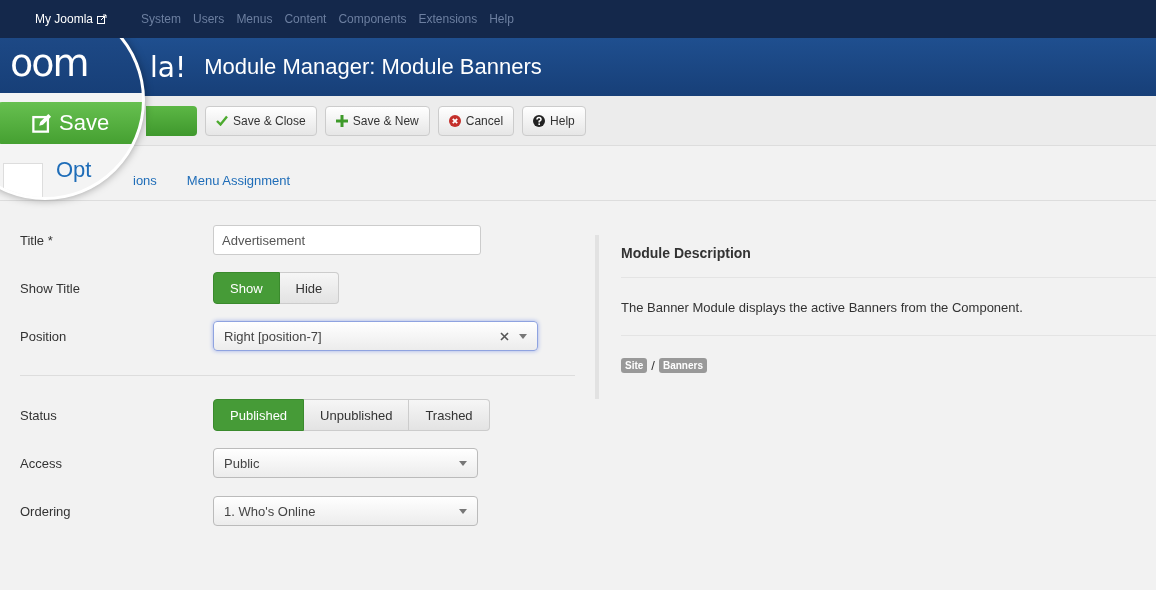 This screenshot has width=1156, height=590. Describe the element at coordinates (341, 120) in the screenshot. I see `plus-icon` at that location.